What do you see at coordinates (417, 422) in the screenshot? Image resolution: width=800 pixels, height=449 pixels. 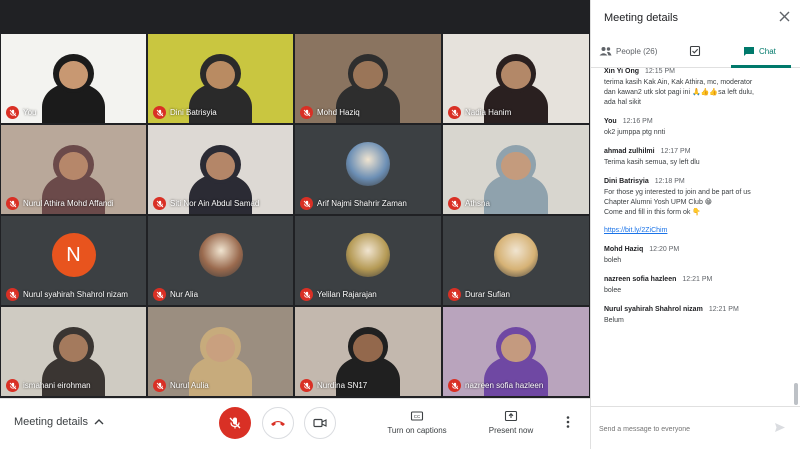 I see `captions-button: CC Turn on captions` at bounding box center [417, 422].